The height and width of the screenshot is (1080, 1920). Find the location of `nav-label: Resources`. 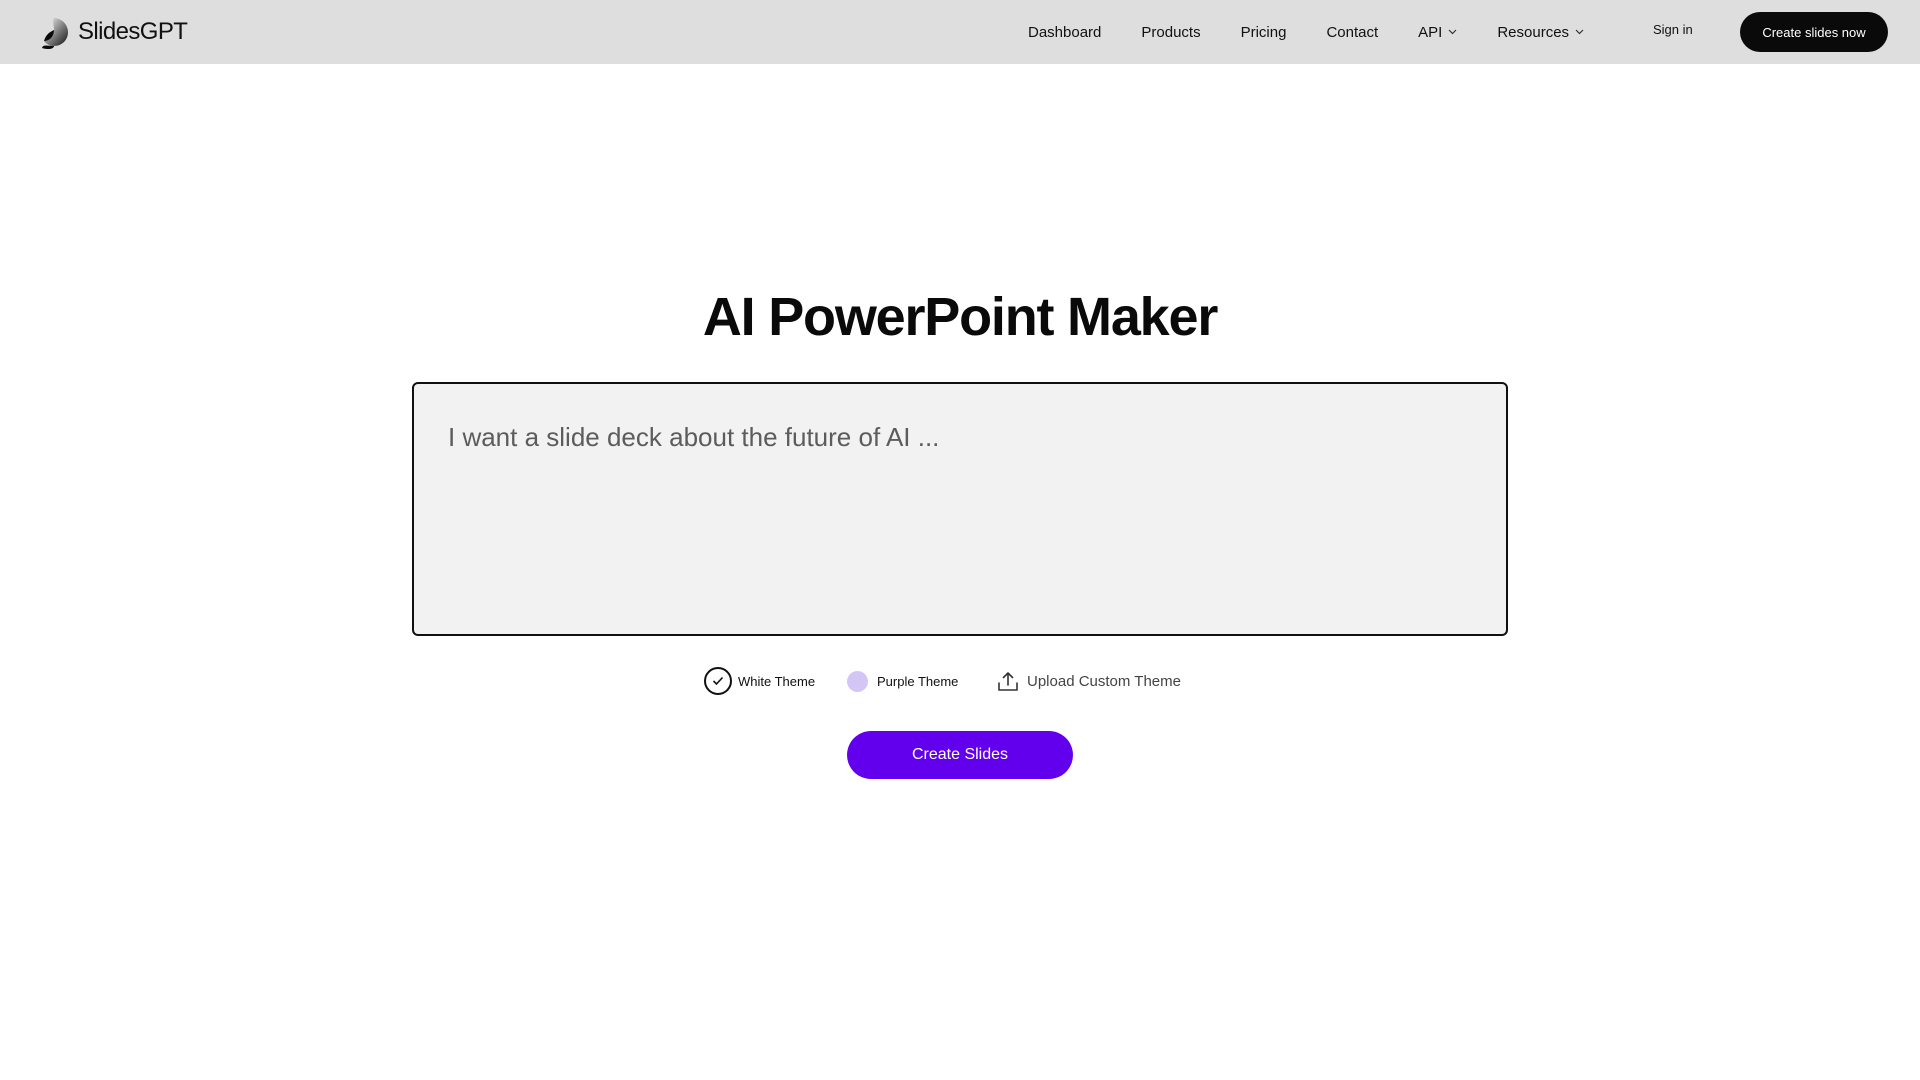

nav-label: Resources is located at coordinates (1533, 32).